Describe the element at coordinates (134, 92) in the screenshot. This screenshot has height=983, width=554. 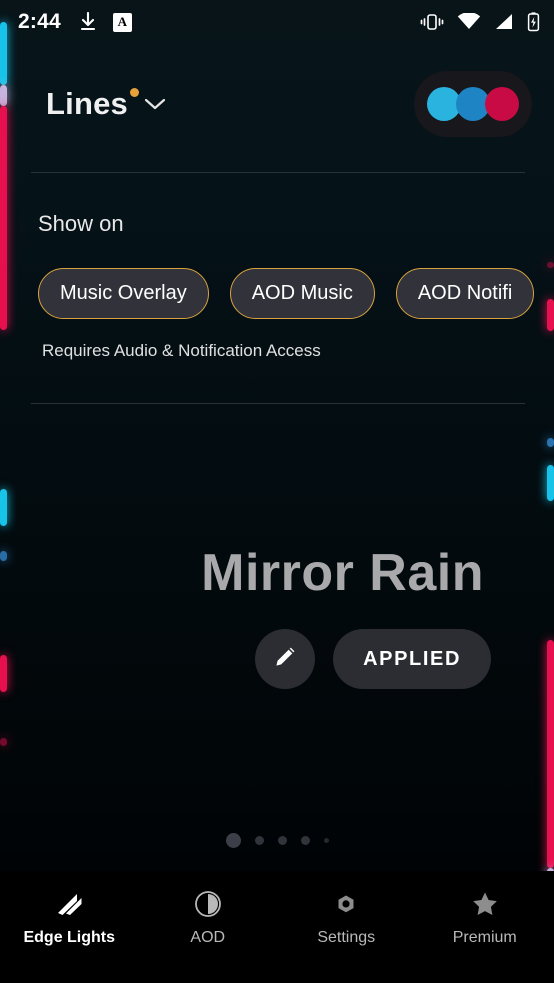
I see `preset-badge-dot` at that location.